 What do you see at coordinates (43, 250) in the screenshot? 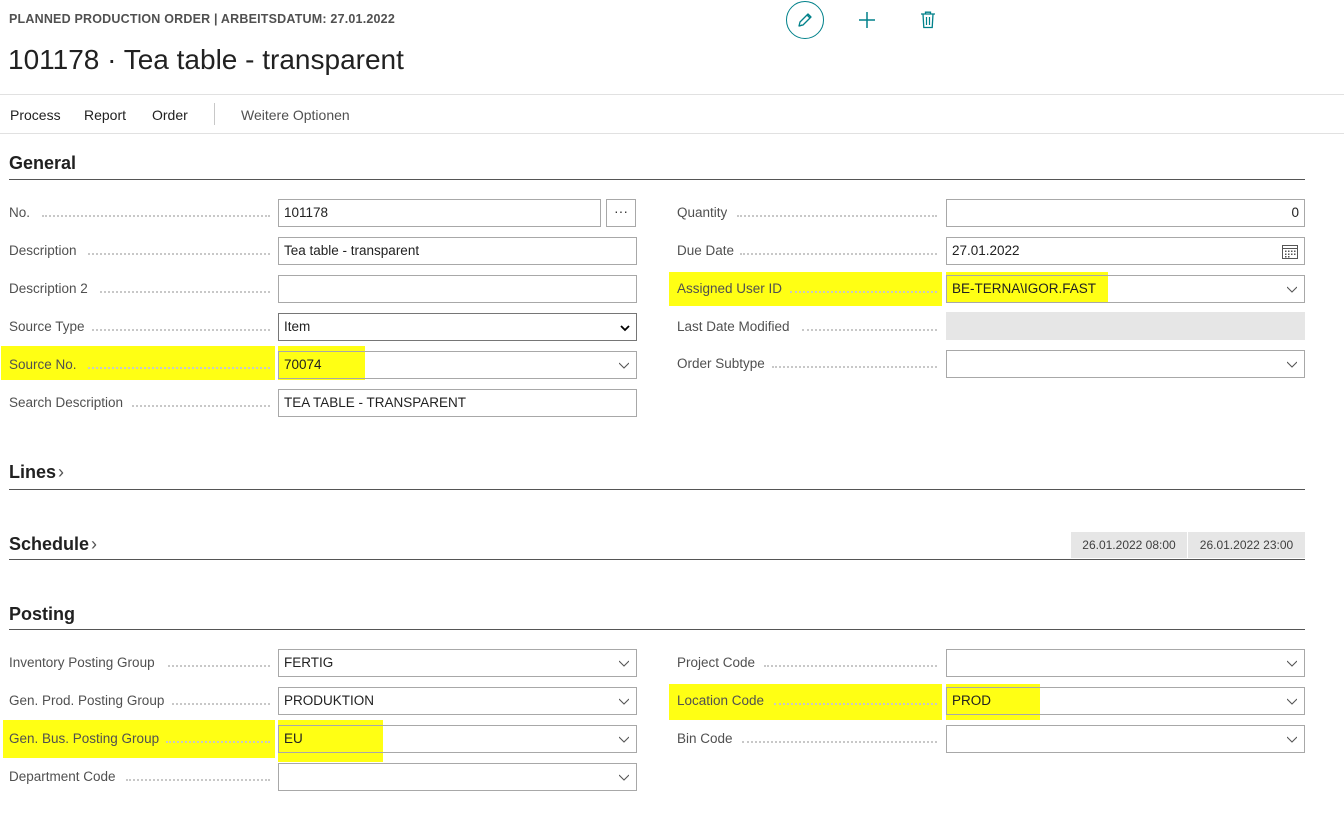
I see `description-label: Description` at bounding box center [43, 250].